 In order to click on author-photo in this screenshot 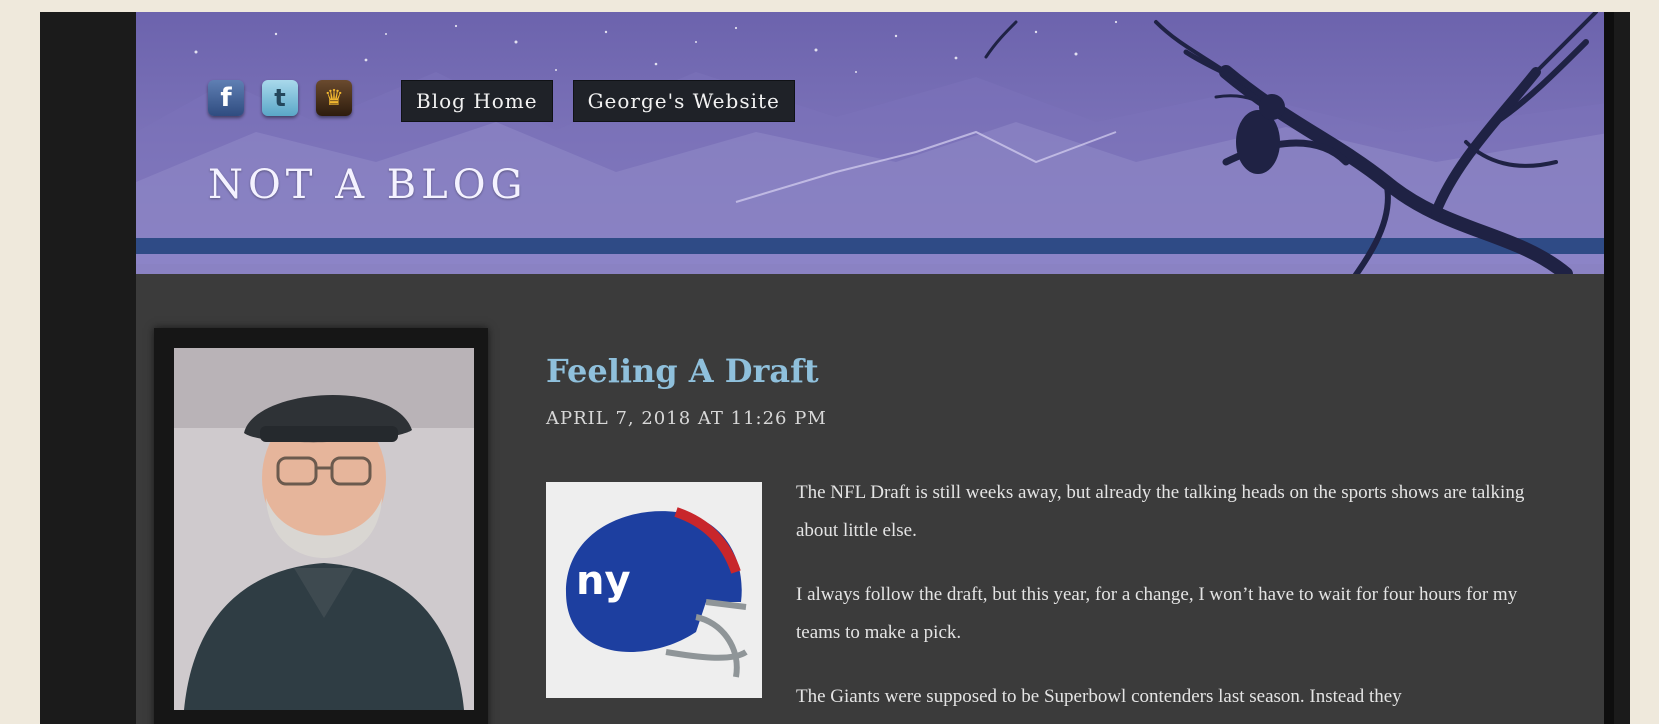, I will do `click(324, 529)`.